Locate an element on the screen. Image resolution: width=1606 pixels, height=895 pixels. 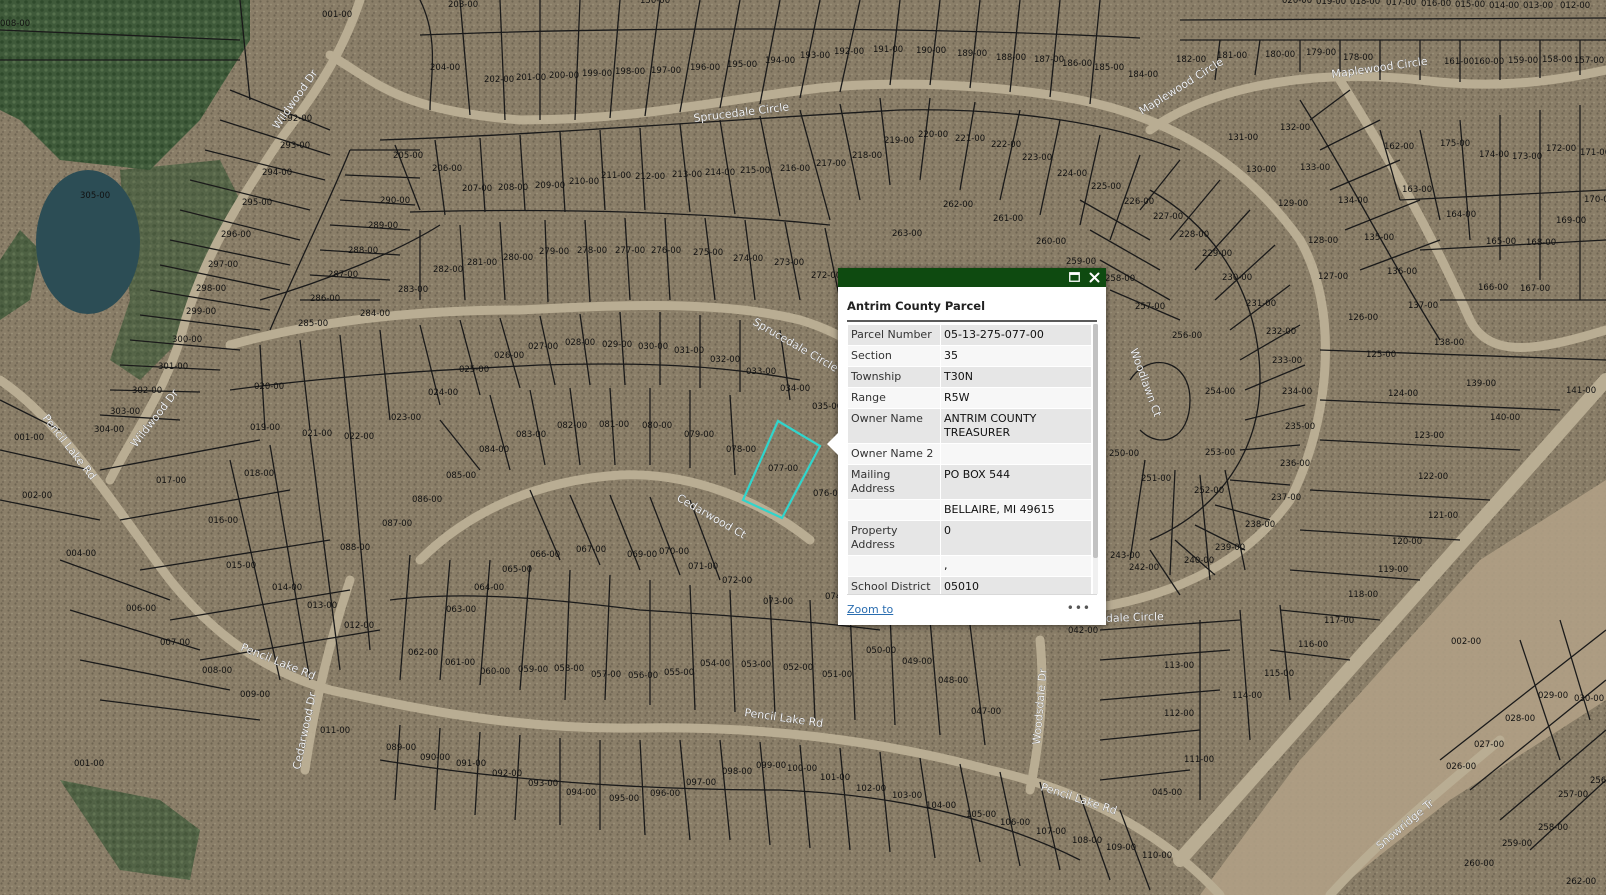
popup-scrollbar is located at coordinates (1095, 459).